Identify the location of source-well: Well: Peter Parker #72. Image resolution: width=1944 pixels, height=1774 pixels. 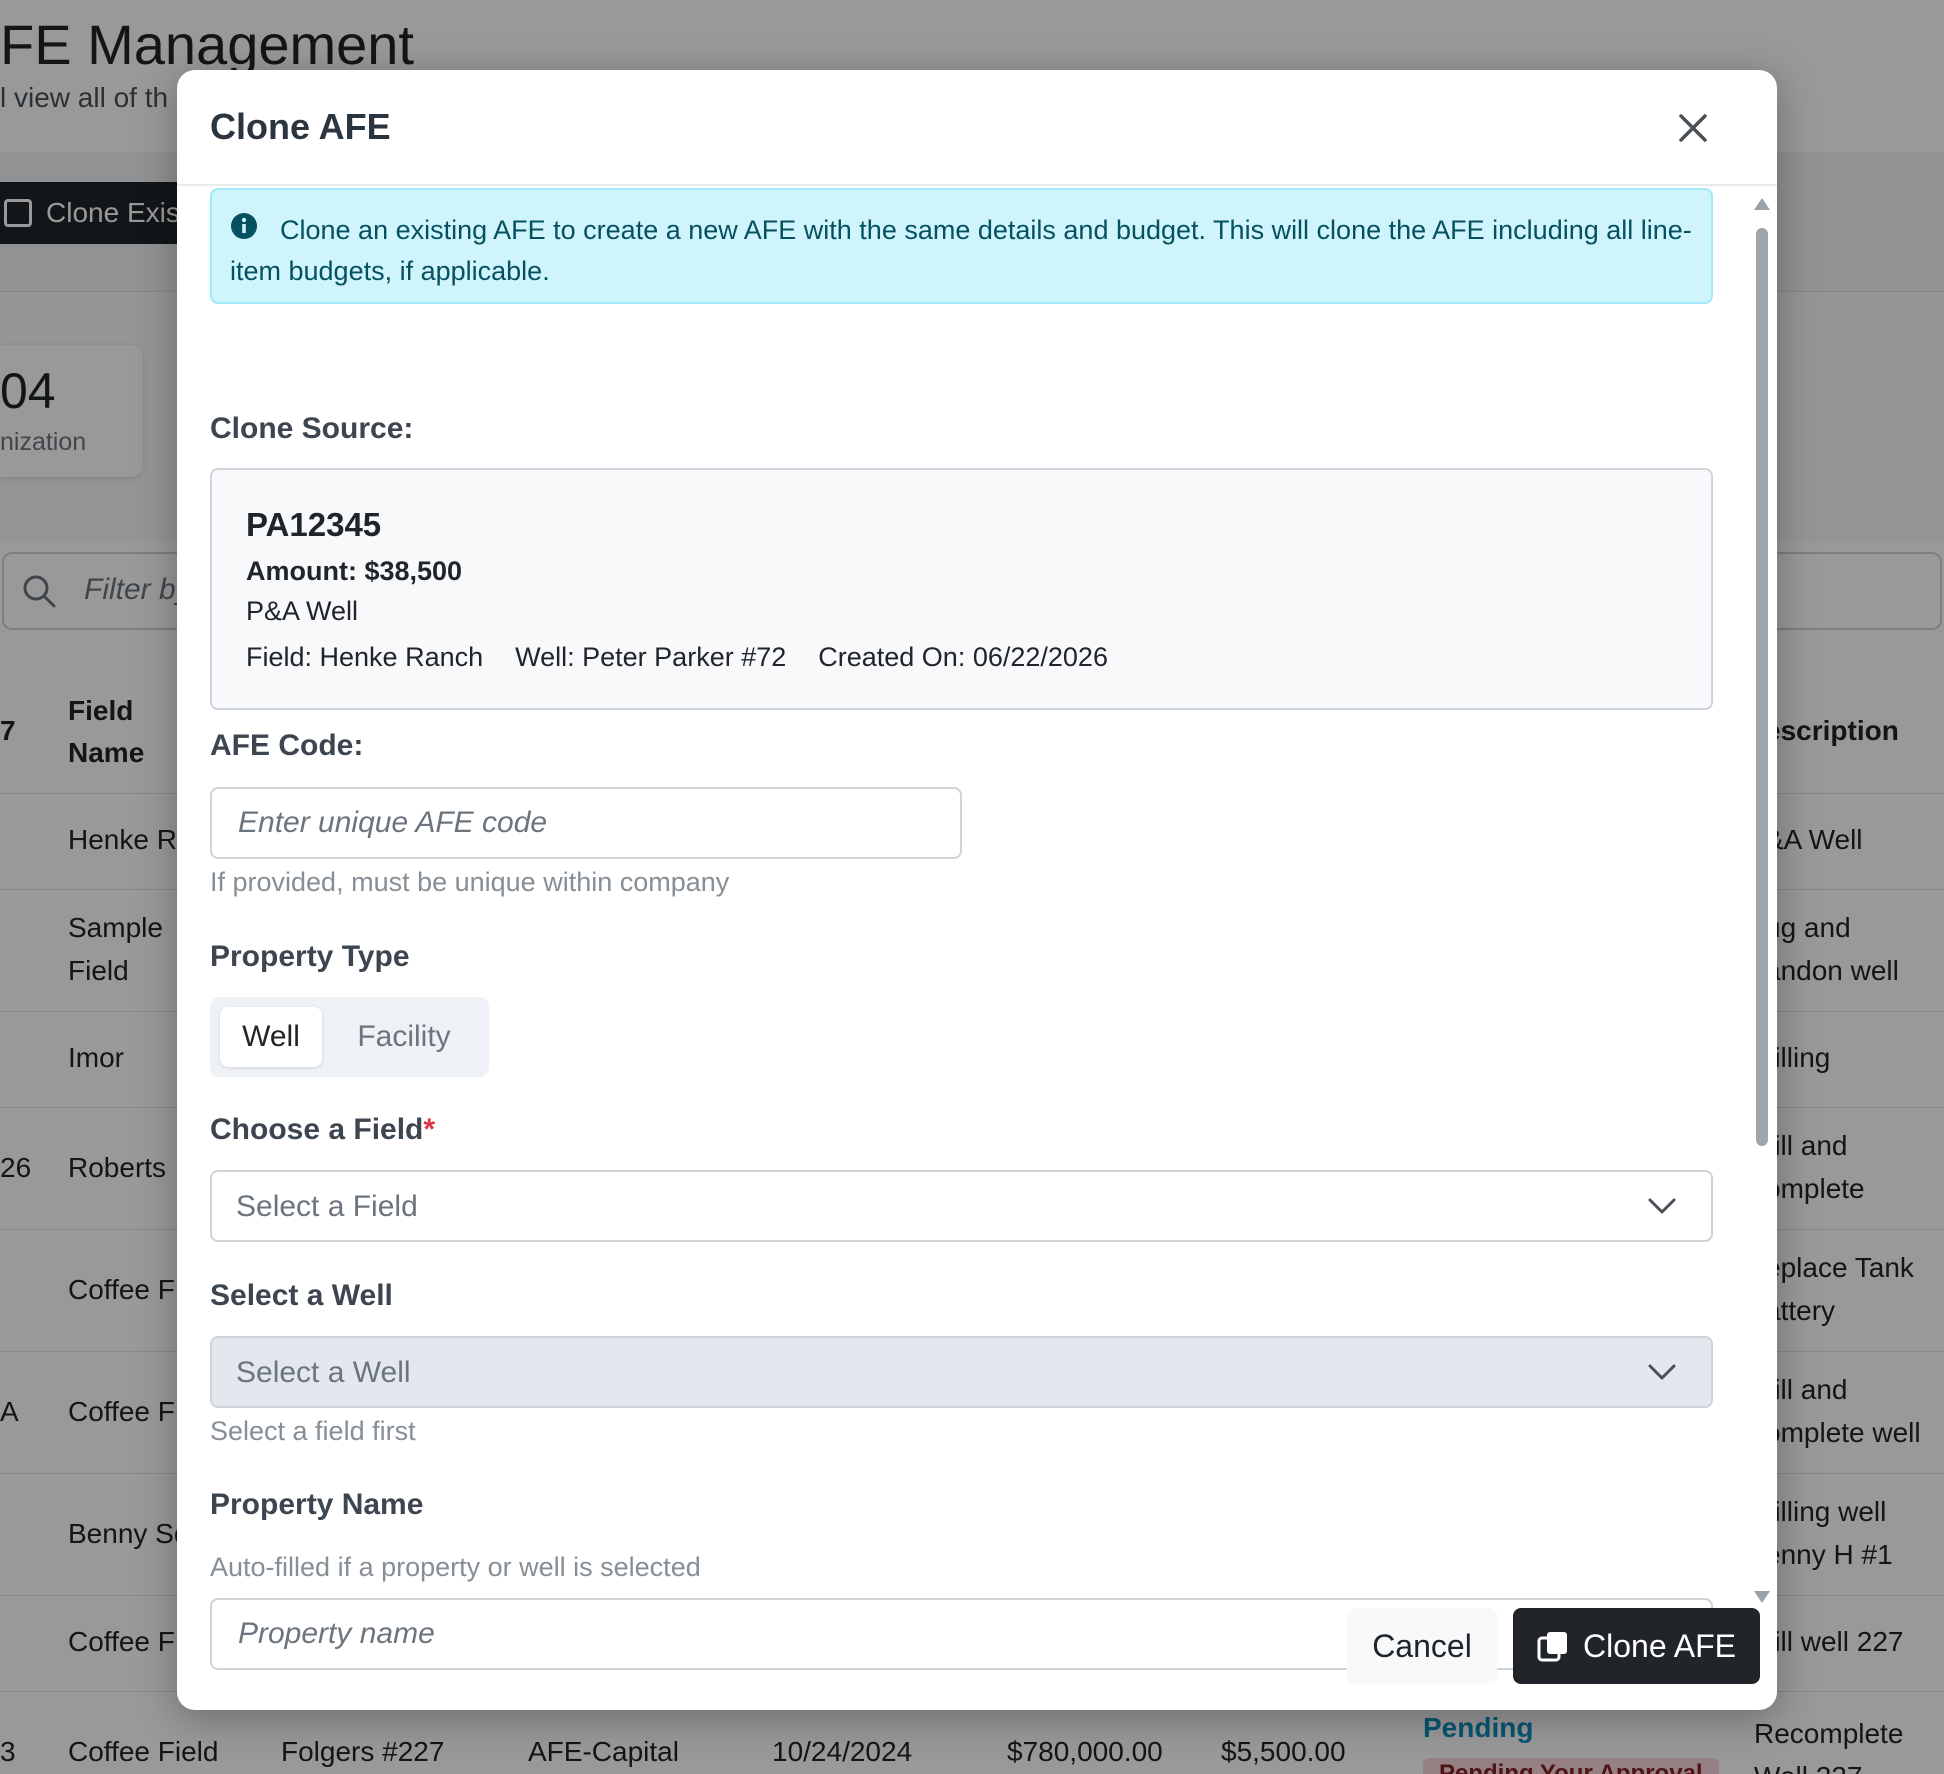
(651, 657).